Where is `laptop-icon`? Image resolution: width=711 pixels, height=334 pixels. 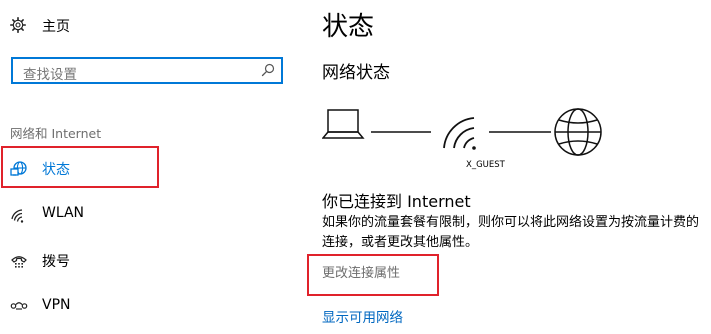
laptop-icon is located at coordinates (343, 124).